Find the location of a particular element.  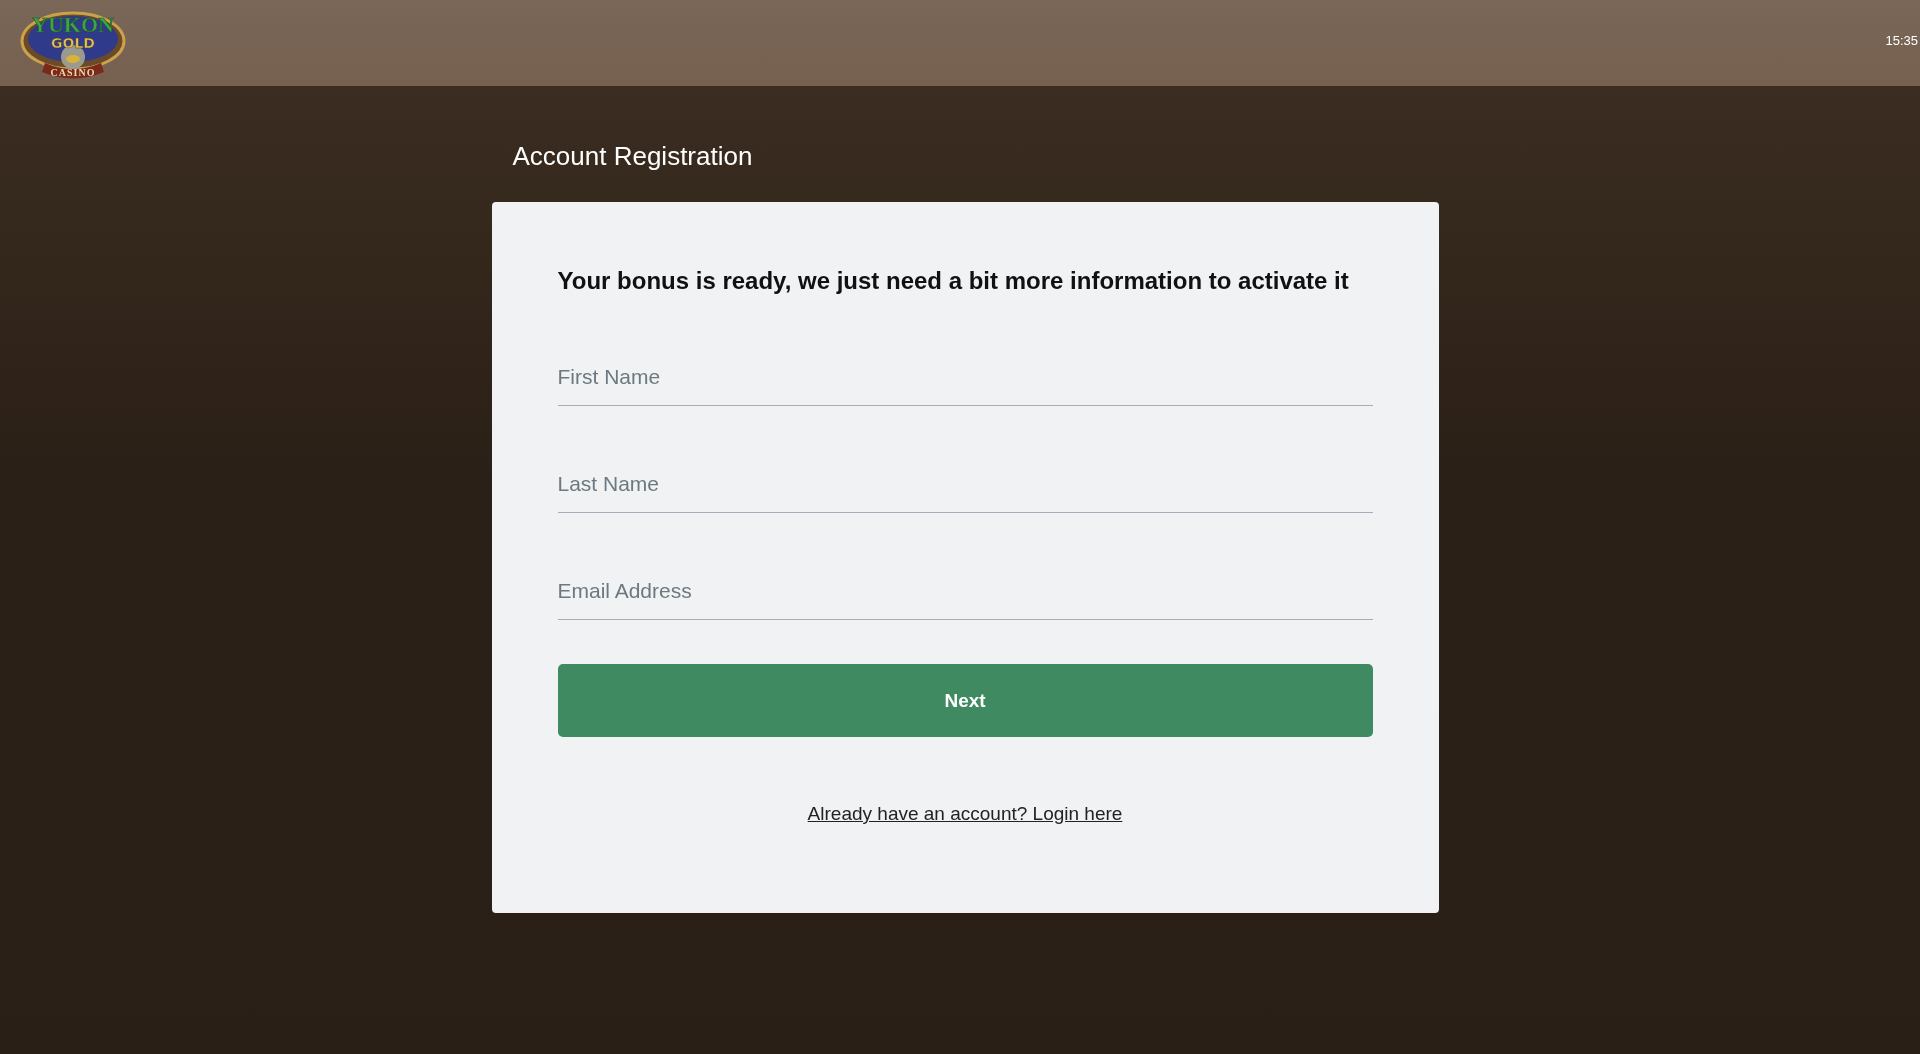

input-field: First Name is located at coordinates (965, 378).